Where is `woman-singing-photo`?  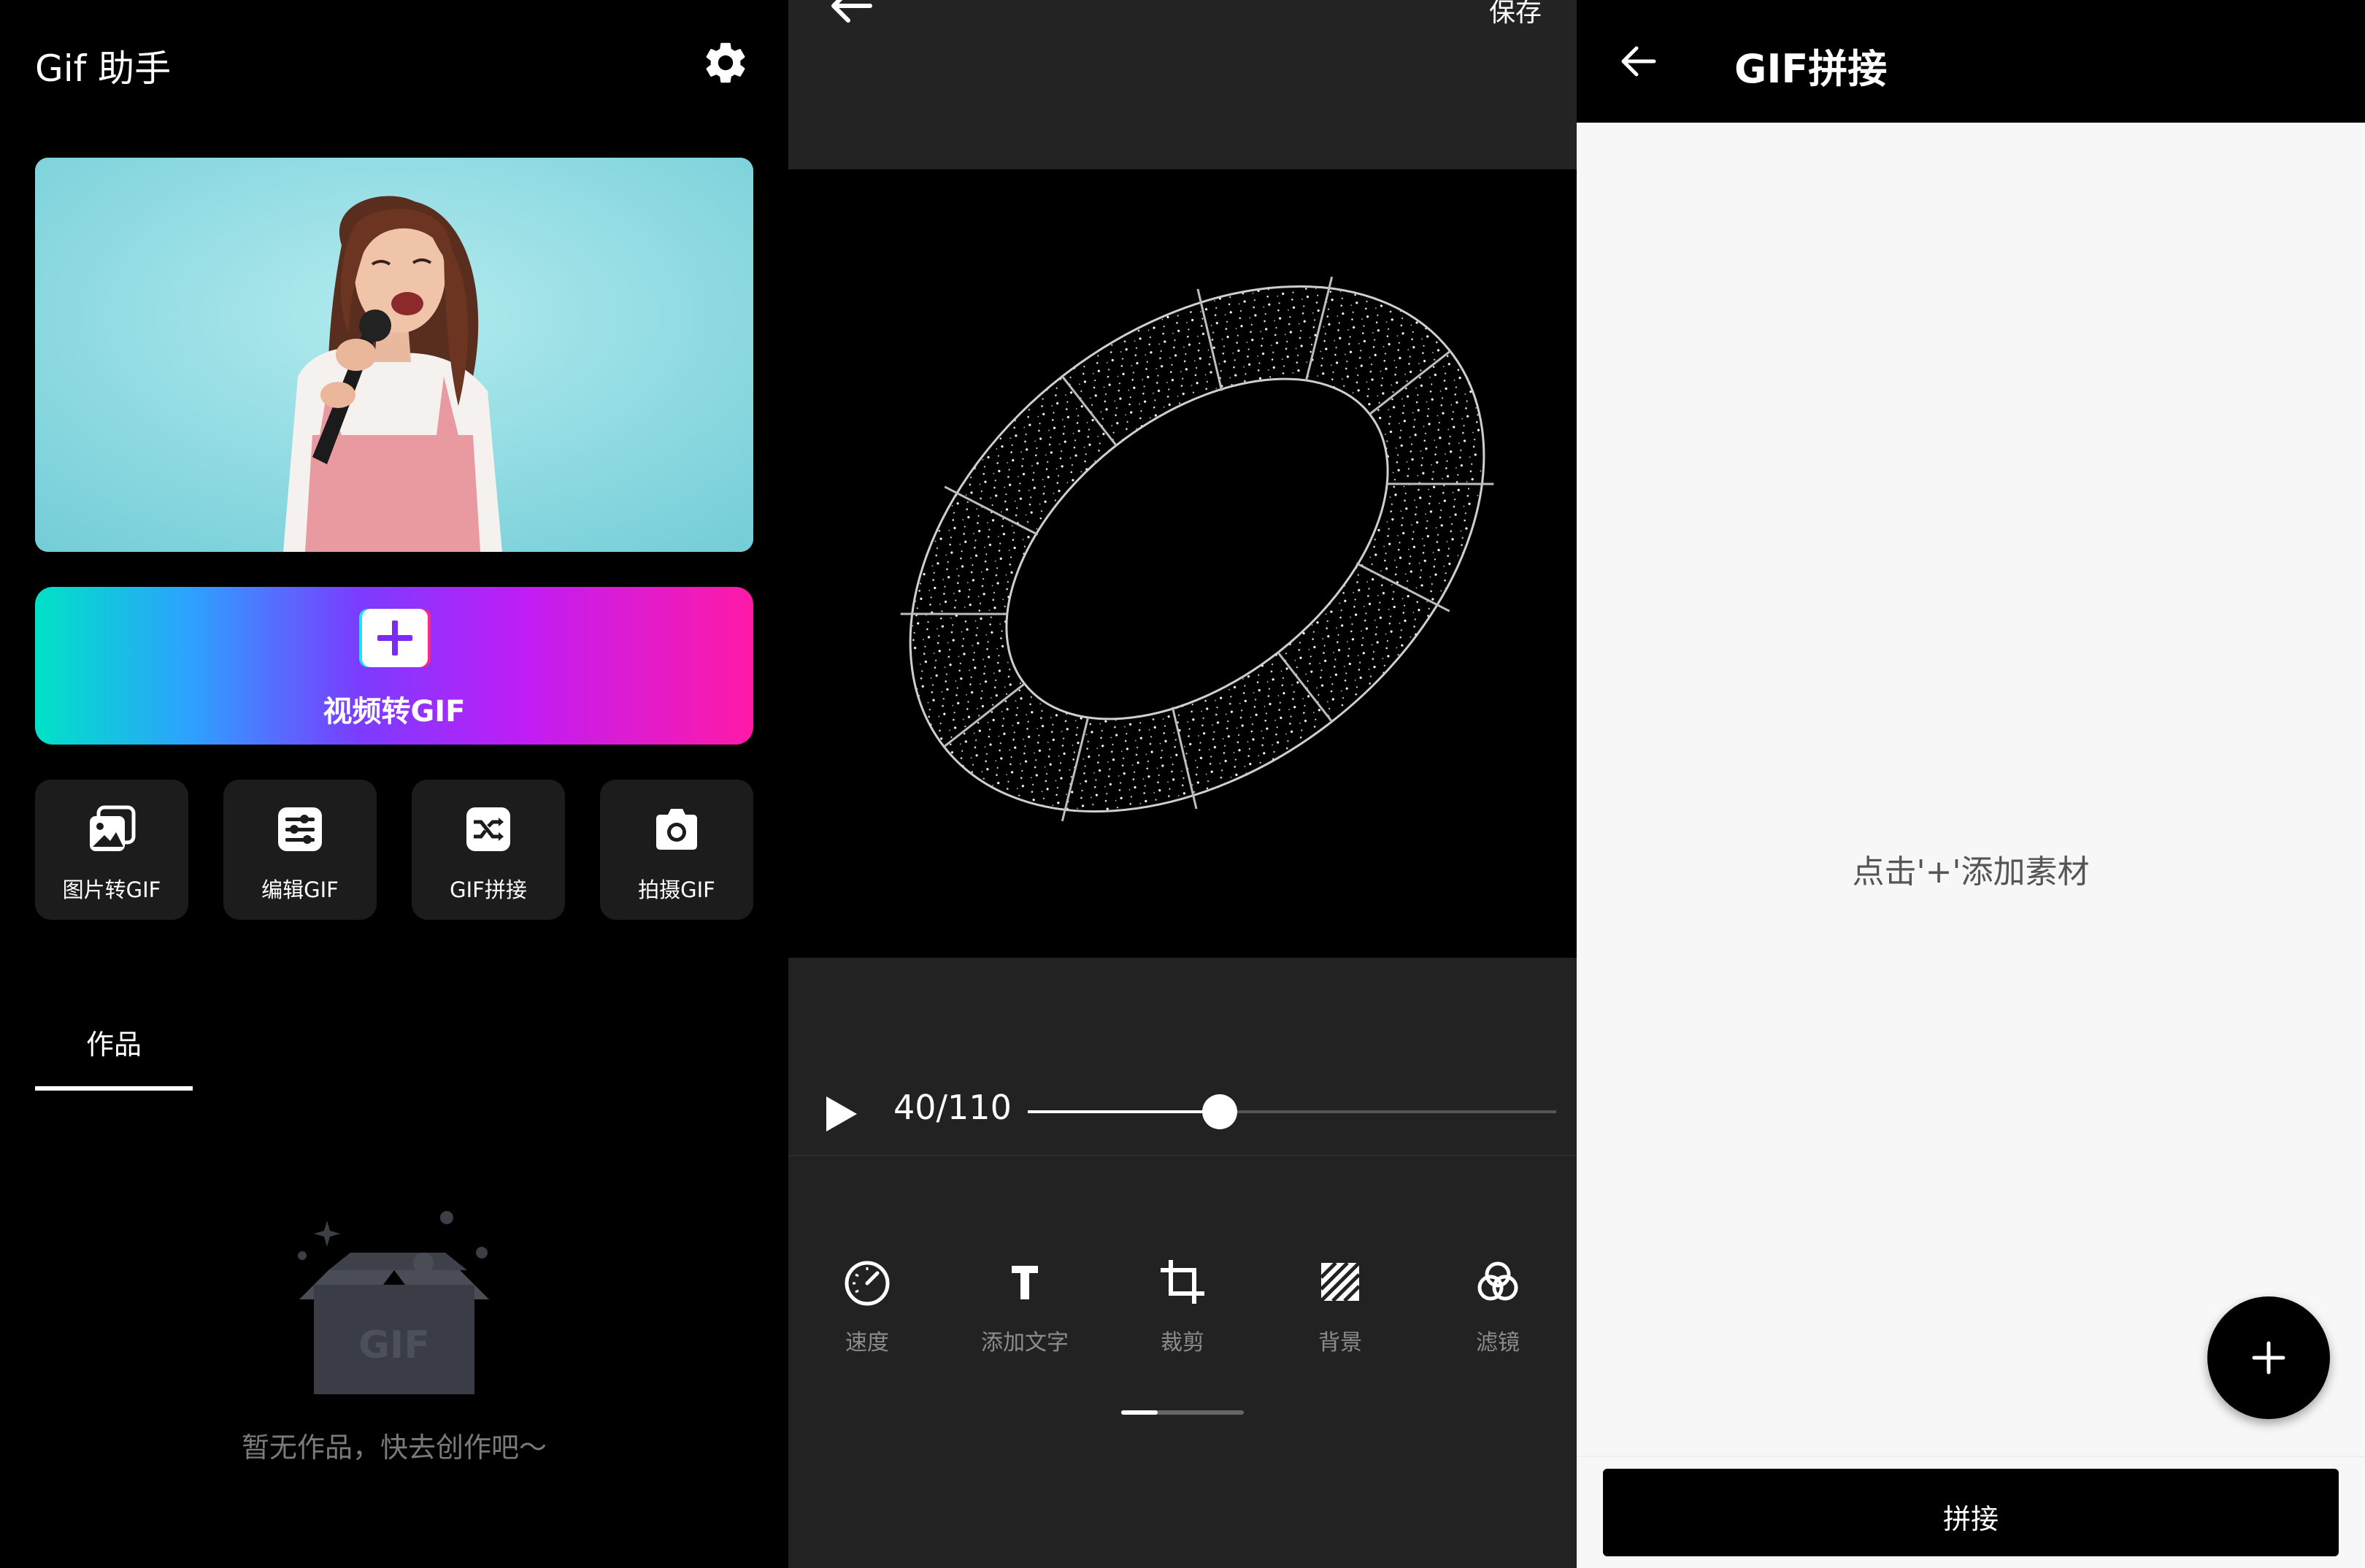
woman-singing-photo is located at coordinates (394, 355).